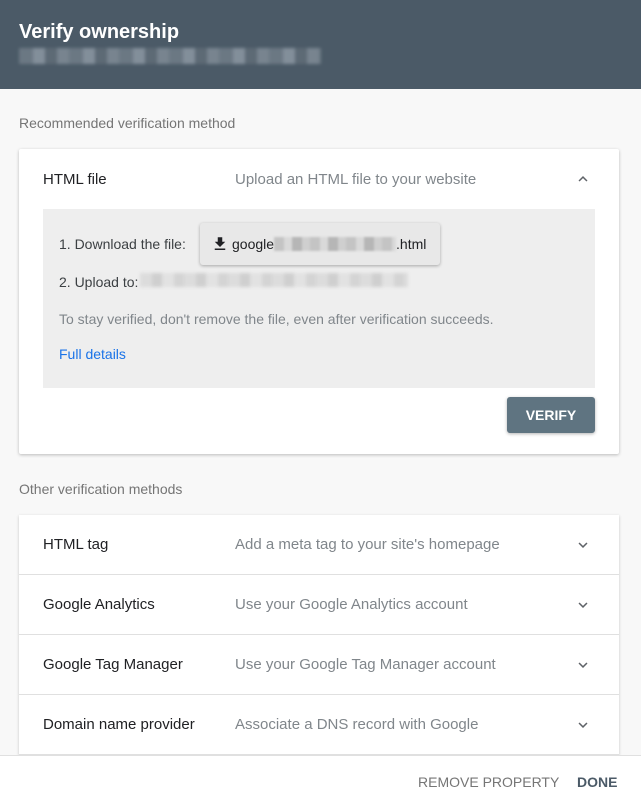 The height and width of the screenshot is (806, 641). What do you see at coordinates (101, 489) in the screenshot?
I see `other-methods-section-label: Other verification methods` at bounding box center [101, 489].